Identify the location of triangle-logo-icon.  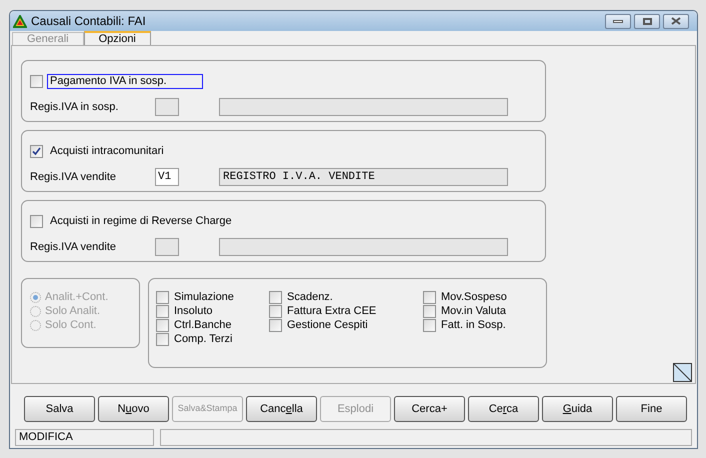
(20, 21).